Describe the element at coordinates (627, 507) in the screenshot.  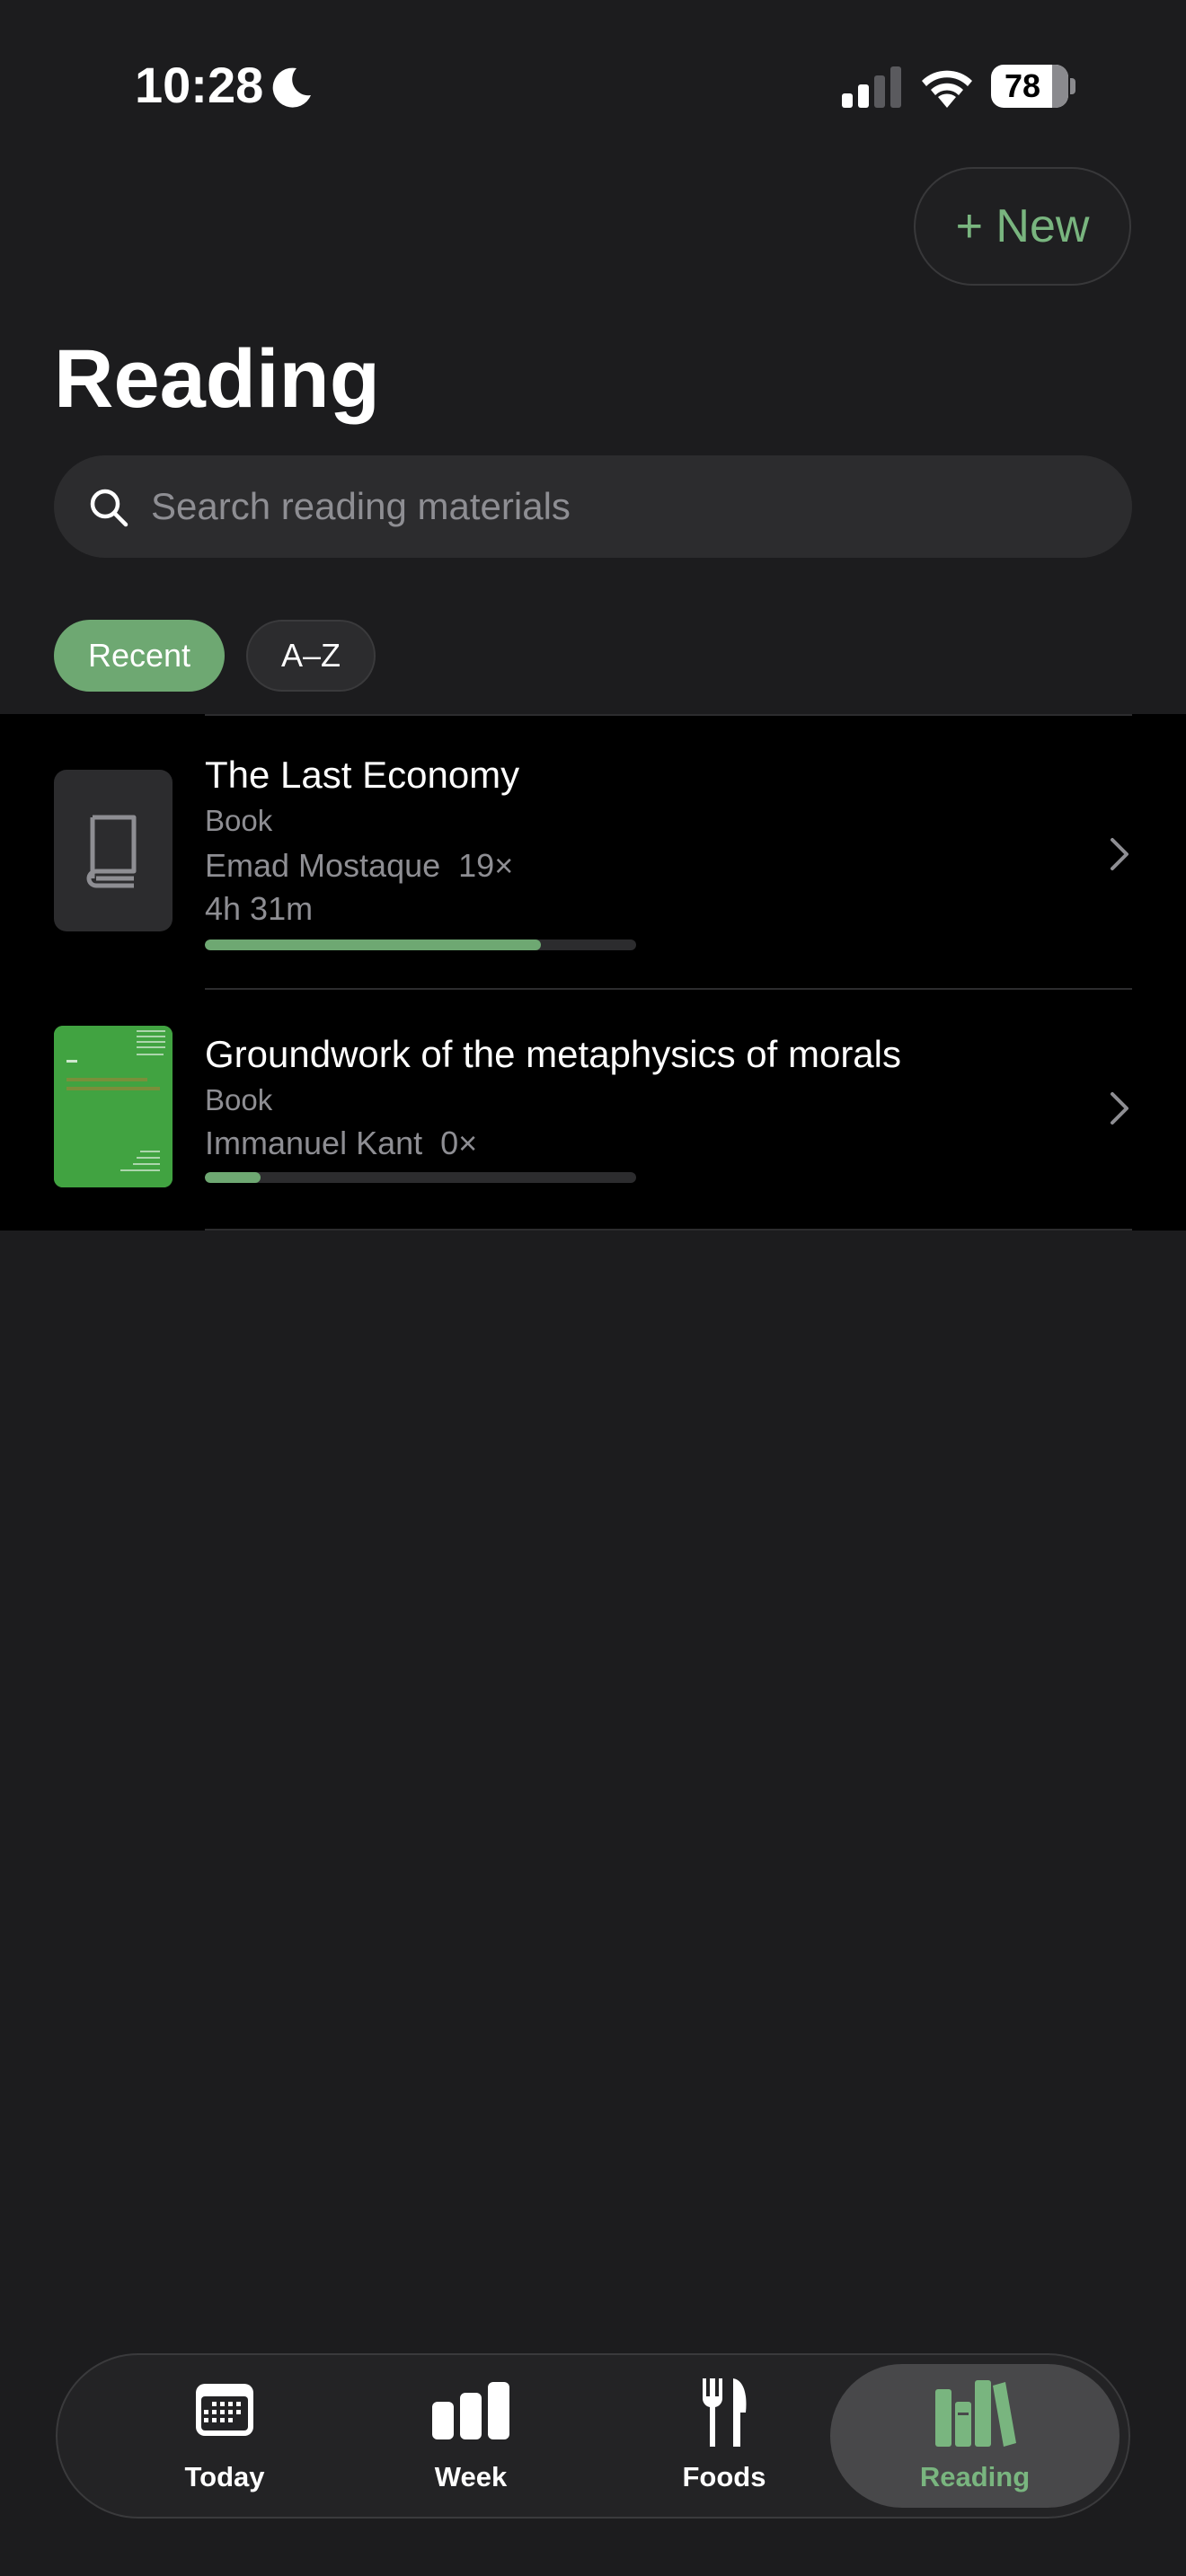
I see `search-input` at that location.